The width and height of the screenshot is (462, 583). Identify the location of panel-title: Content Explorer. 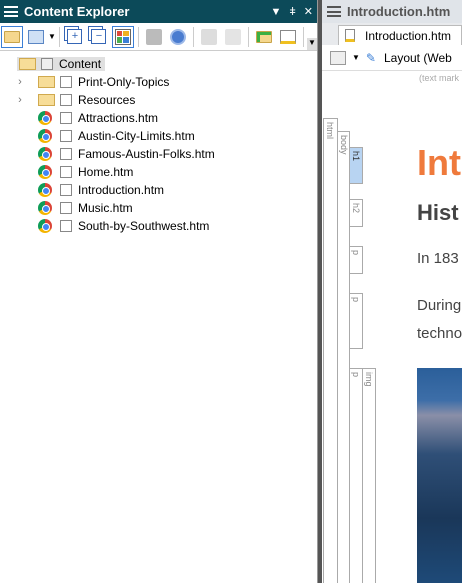
(77, 11).